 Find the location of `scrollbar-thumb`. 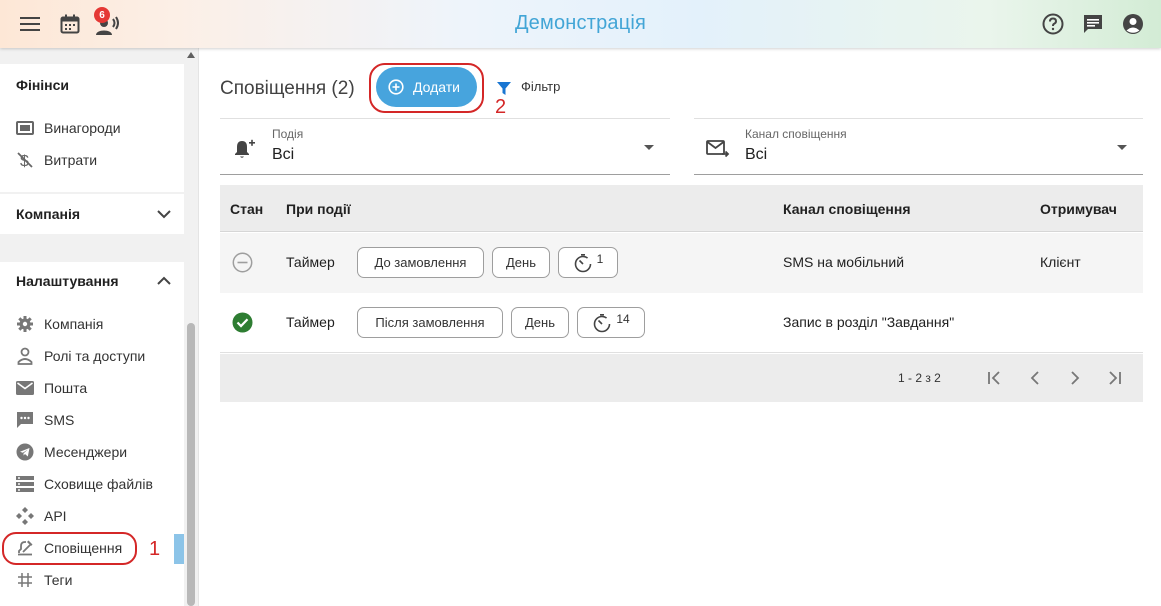

scrollbar-thumb is located at coordinates (191, 464).